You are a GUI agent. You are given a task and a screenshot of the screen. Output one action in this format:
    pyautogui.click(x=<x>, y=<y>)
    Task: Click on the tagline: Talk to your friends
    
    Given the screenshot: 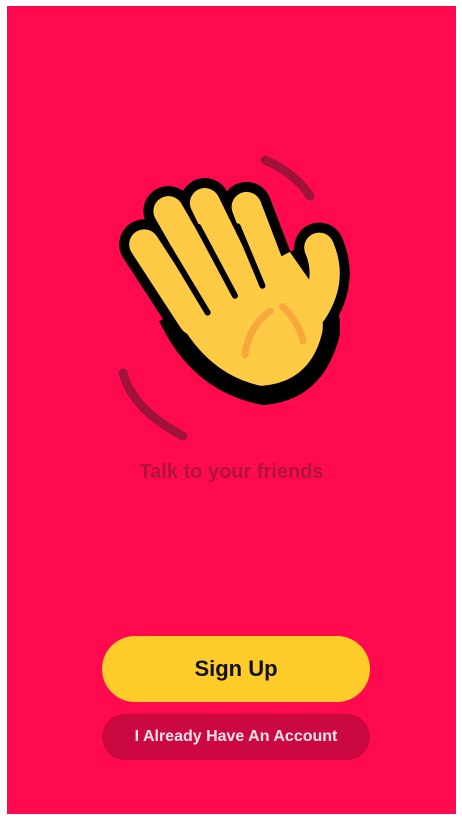 What is the action you would take?
    pyautogui.click(x=231, y=472)
    